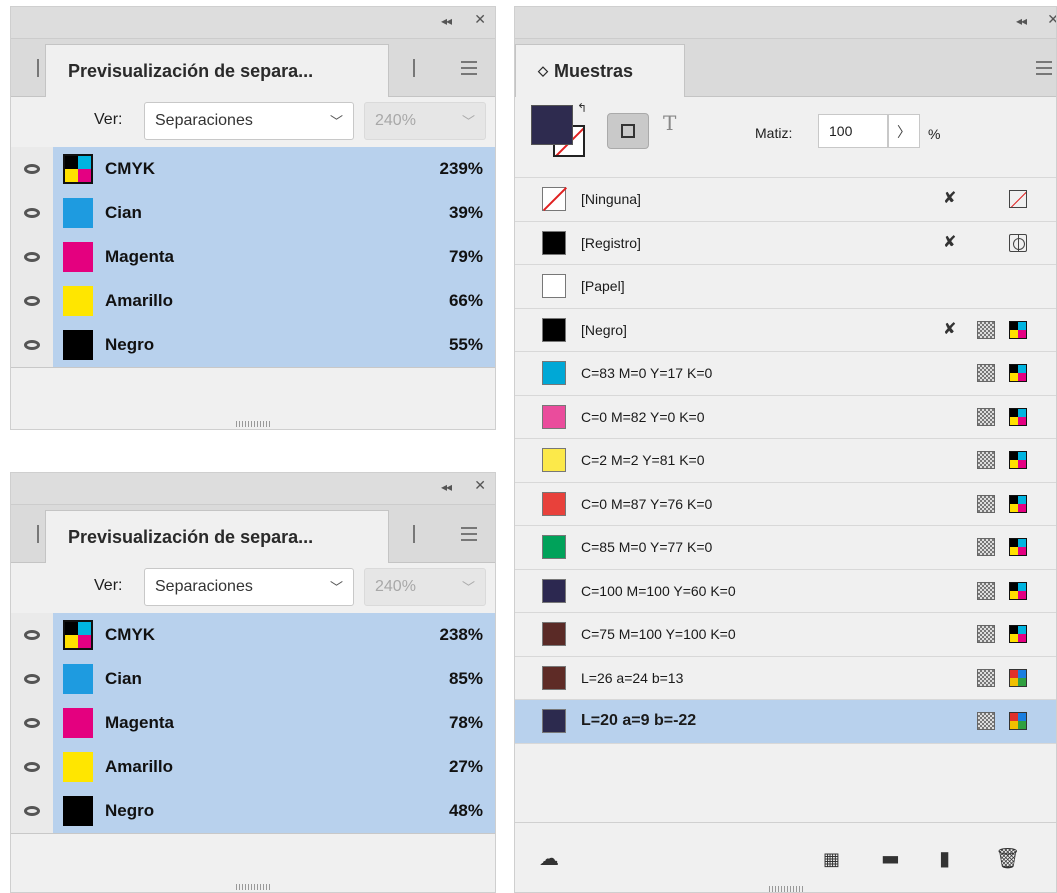 The height and width of the screenshot is (893, 1057). I want to click on ink-row-body: Magenta 79%, so click(274, 257).